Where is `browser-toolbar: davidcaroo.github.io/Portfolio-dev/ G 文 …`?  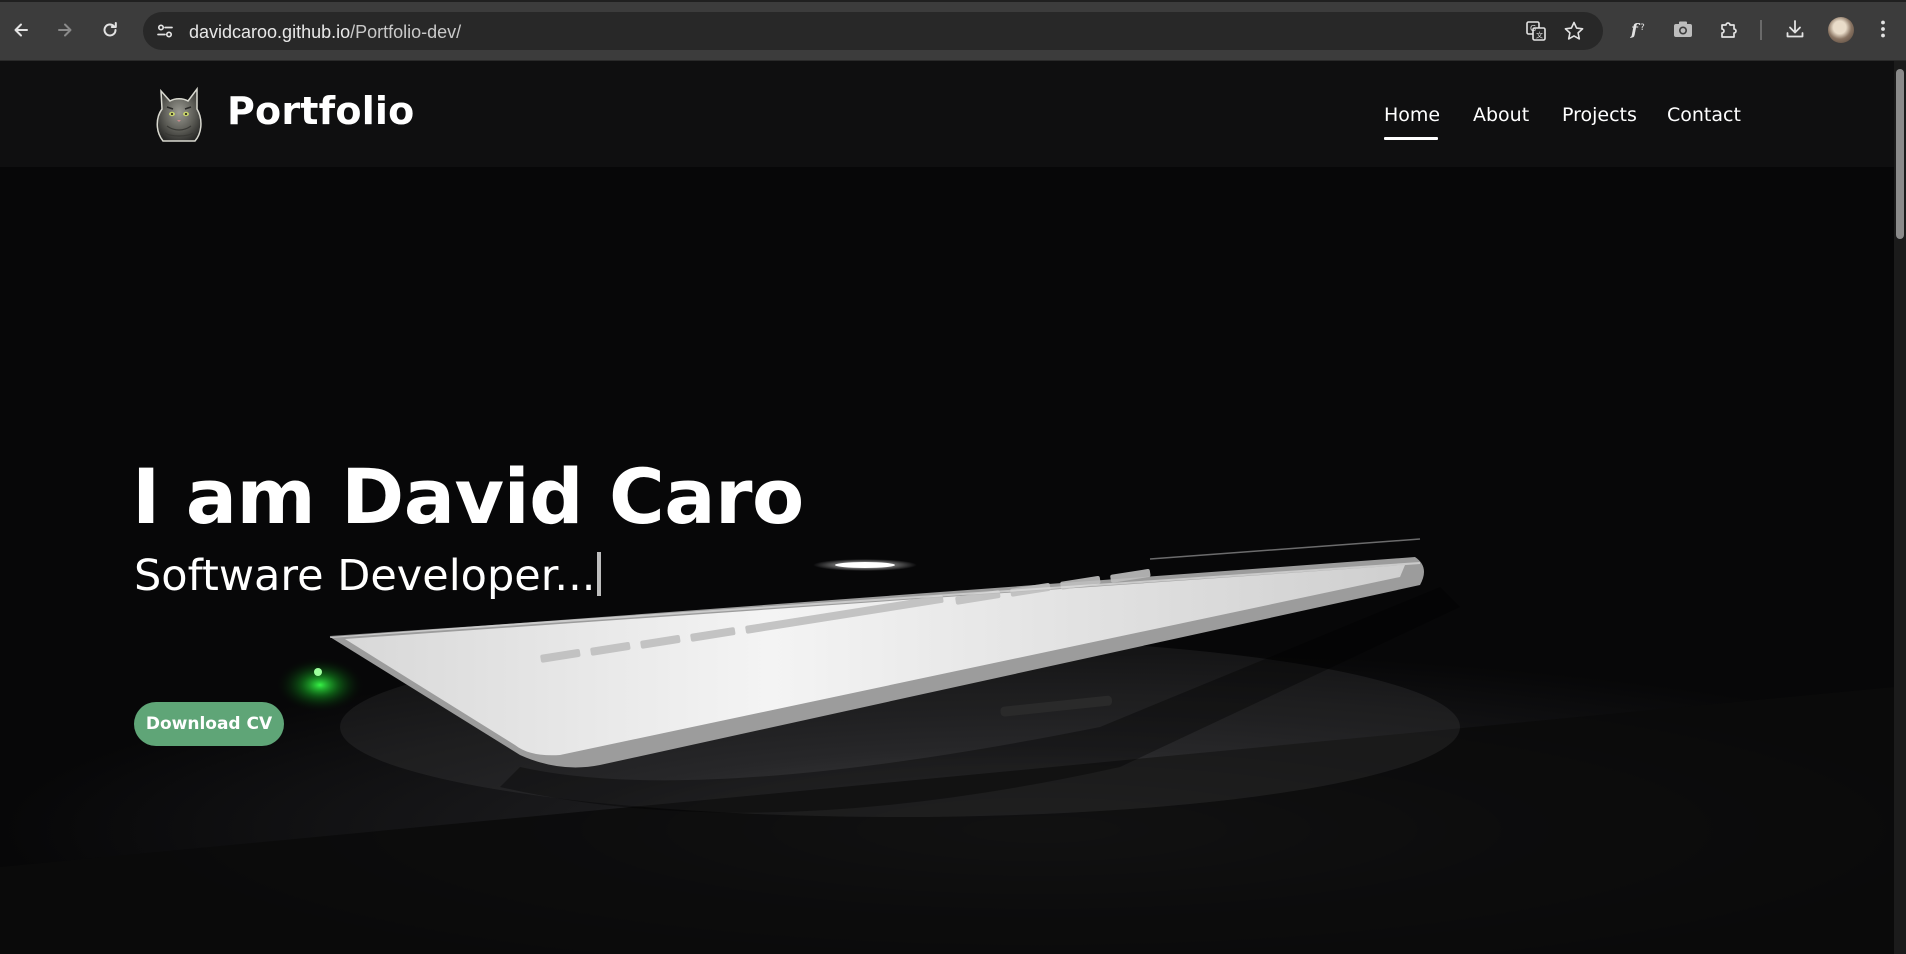
browser-toolbar: davidcaroo.github.io/Portfolio-dev/ G 文 … is located at coordinates (953, 30).